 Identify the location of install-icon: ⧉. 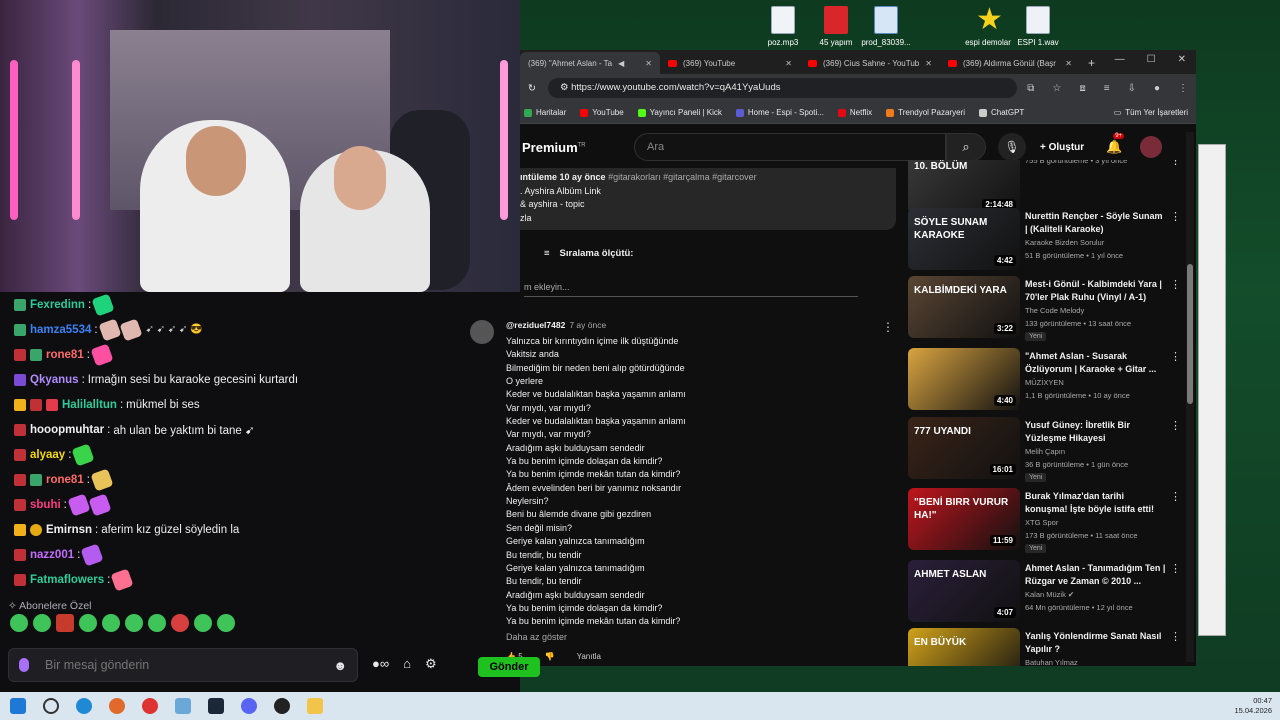
(1030, 88).